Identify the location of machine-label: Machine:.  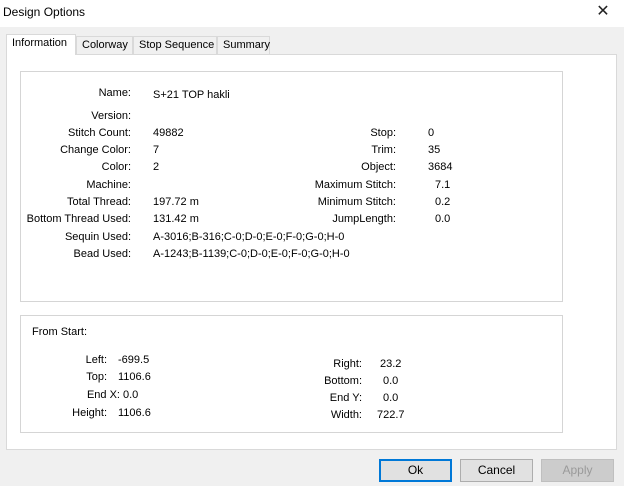
(108, 185).